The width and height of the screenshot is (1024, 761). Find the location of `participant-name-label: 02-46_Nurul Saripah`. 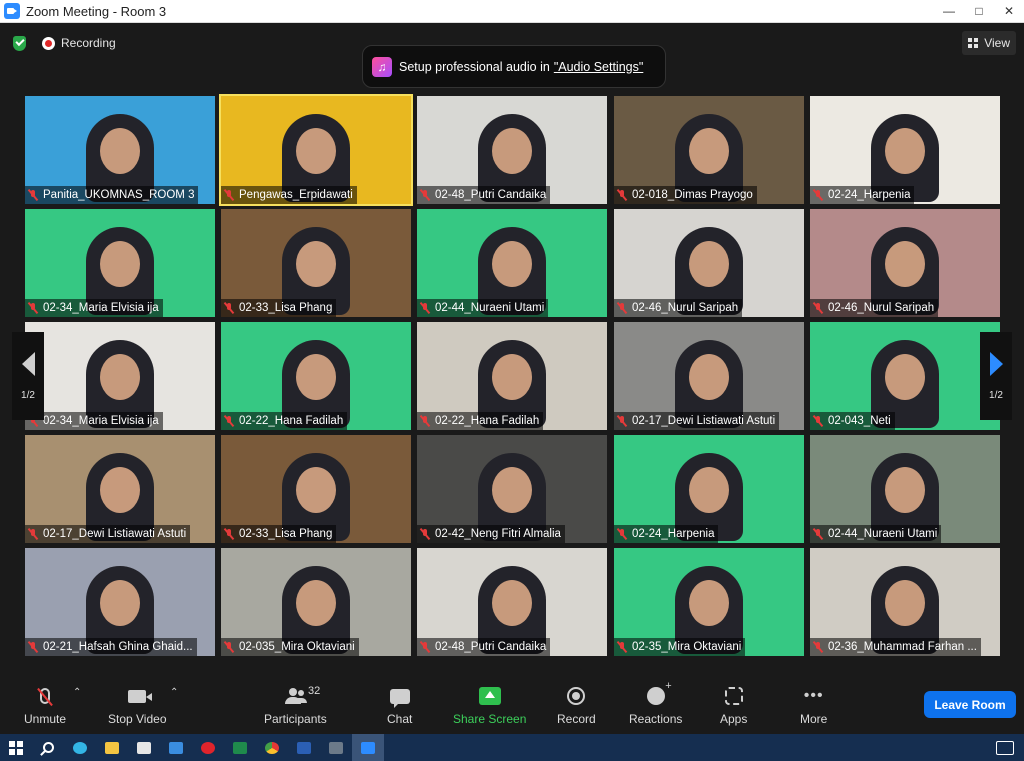

participant-name-label: 02-46_Nurul Saripah is located at coordinates (874, 308).